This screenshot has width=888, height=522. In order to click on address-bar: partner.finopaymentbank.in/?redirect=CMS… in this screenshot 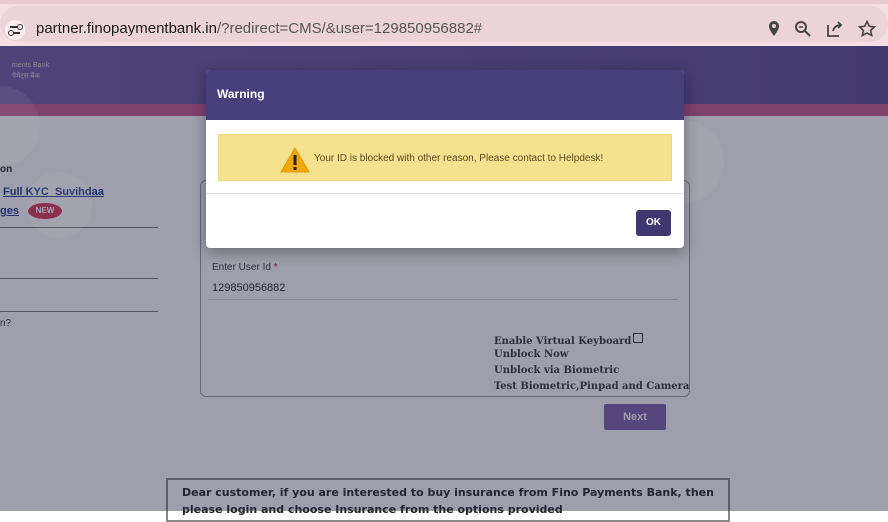, I will do `click(444, 24)`.